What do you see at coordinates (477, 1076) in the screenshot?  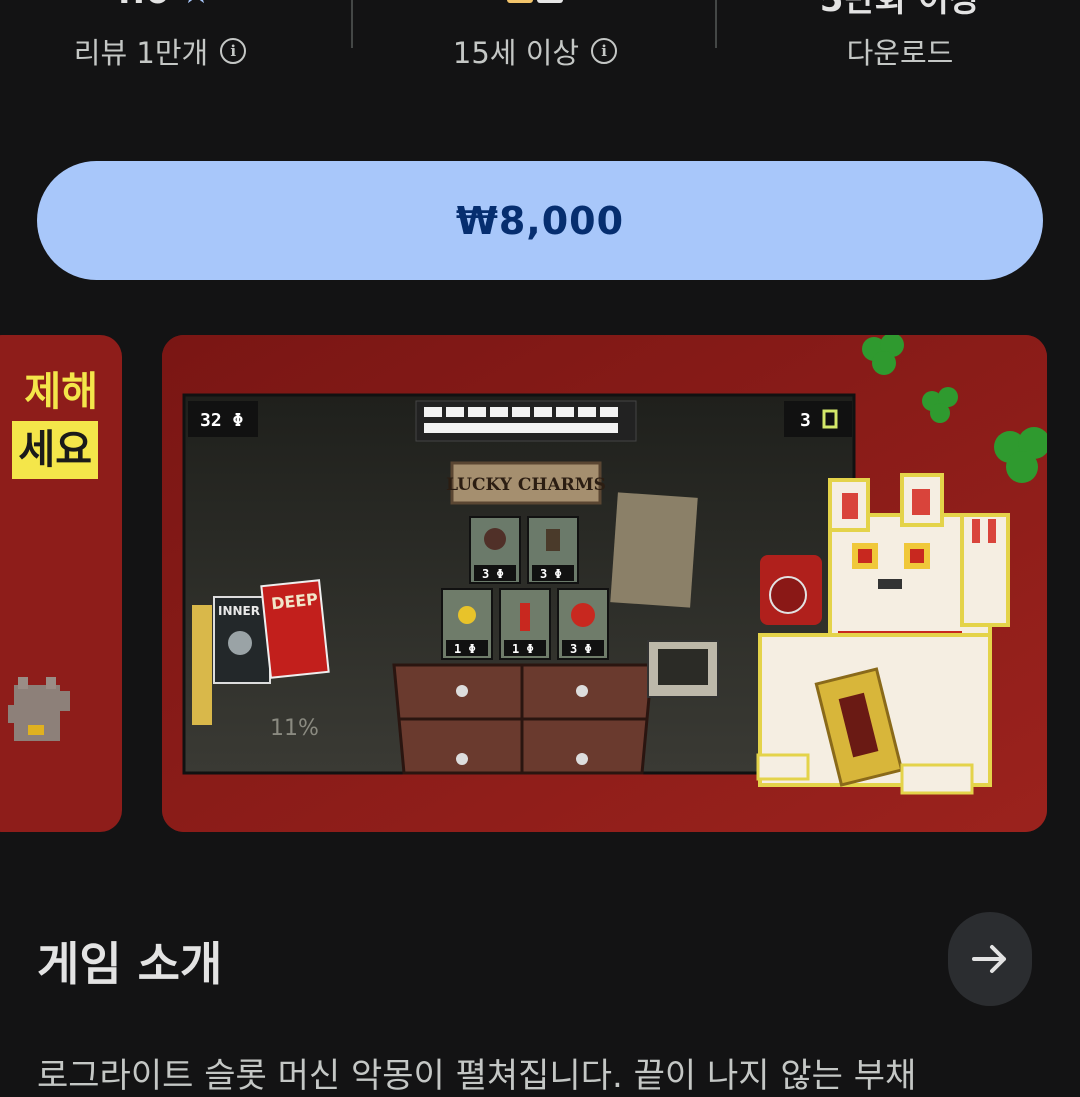 I see `game-description: 로그라이트 슬롯 머신 악몽이 펼쳐집니다. 끝이 나지 않는 부채` at bounding box center [477, 1076].